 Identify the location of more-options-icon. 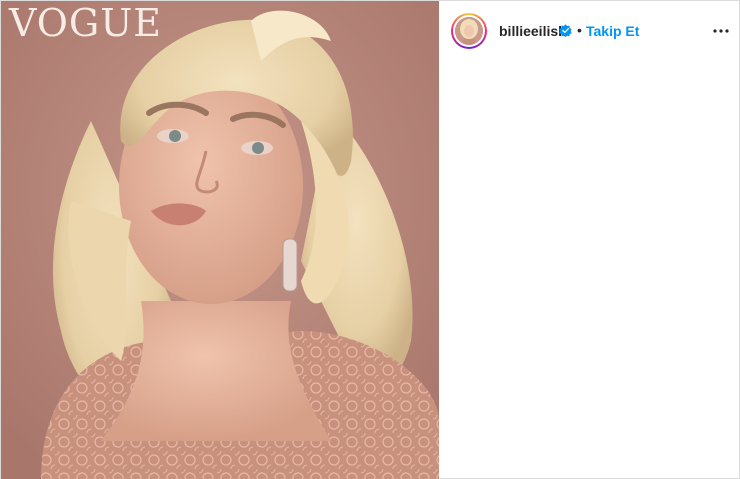
(721, 31).